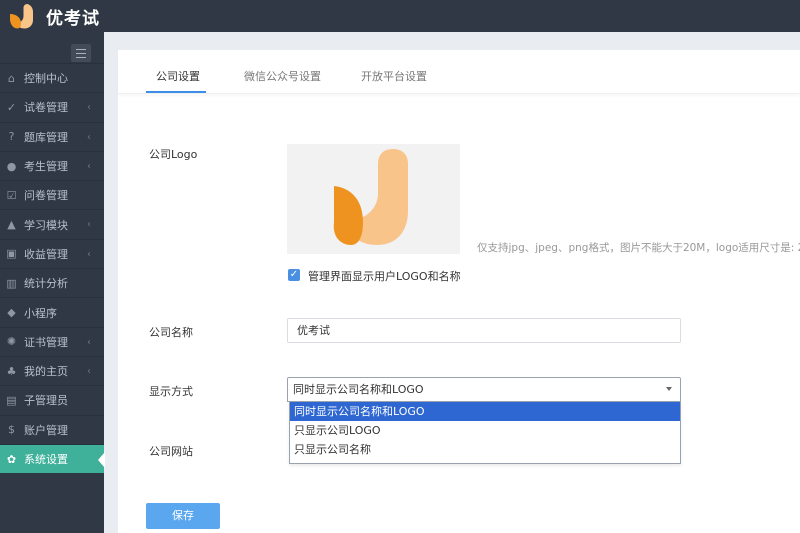 This screenshot has height=533, width=800. Describe the element at coordinates (11, 283) in the screenshot. I see `bar-chart-icon: ▥` at that location.